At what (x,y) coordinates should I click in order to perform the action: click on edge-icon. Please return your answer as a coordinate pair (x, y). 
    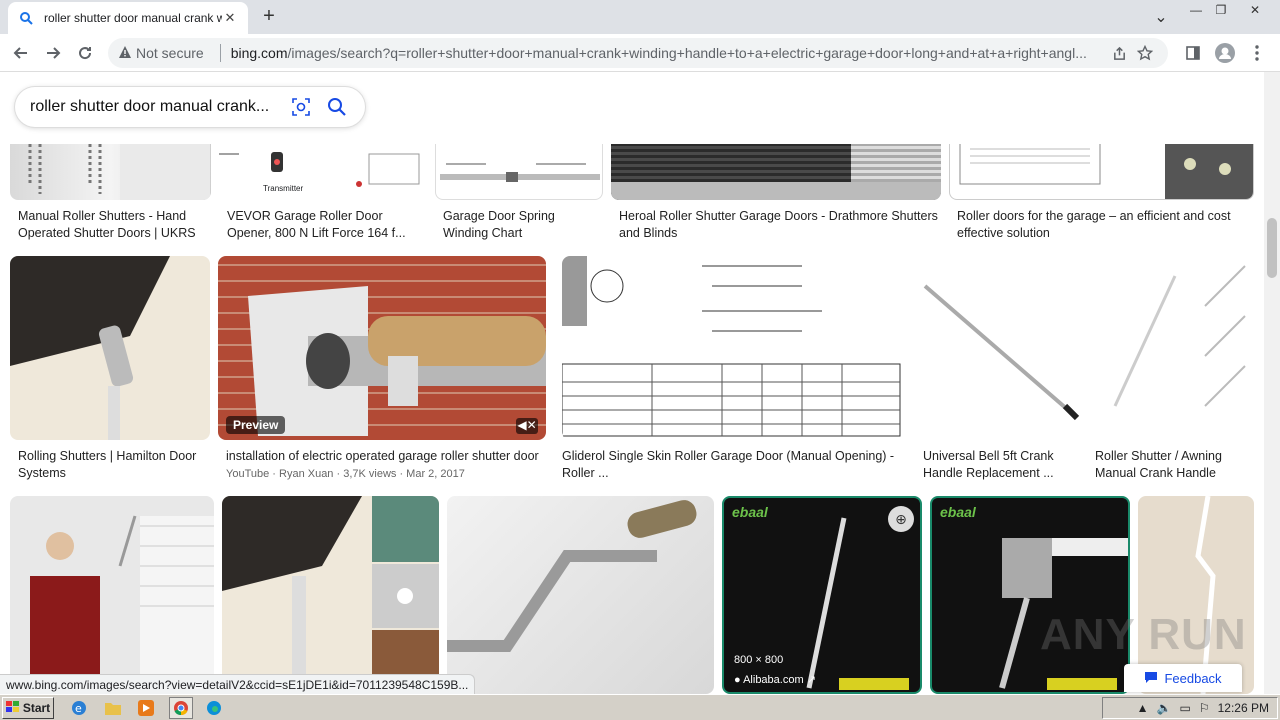
    Looking at the image, I should click on (214, 708).